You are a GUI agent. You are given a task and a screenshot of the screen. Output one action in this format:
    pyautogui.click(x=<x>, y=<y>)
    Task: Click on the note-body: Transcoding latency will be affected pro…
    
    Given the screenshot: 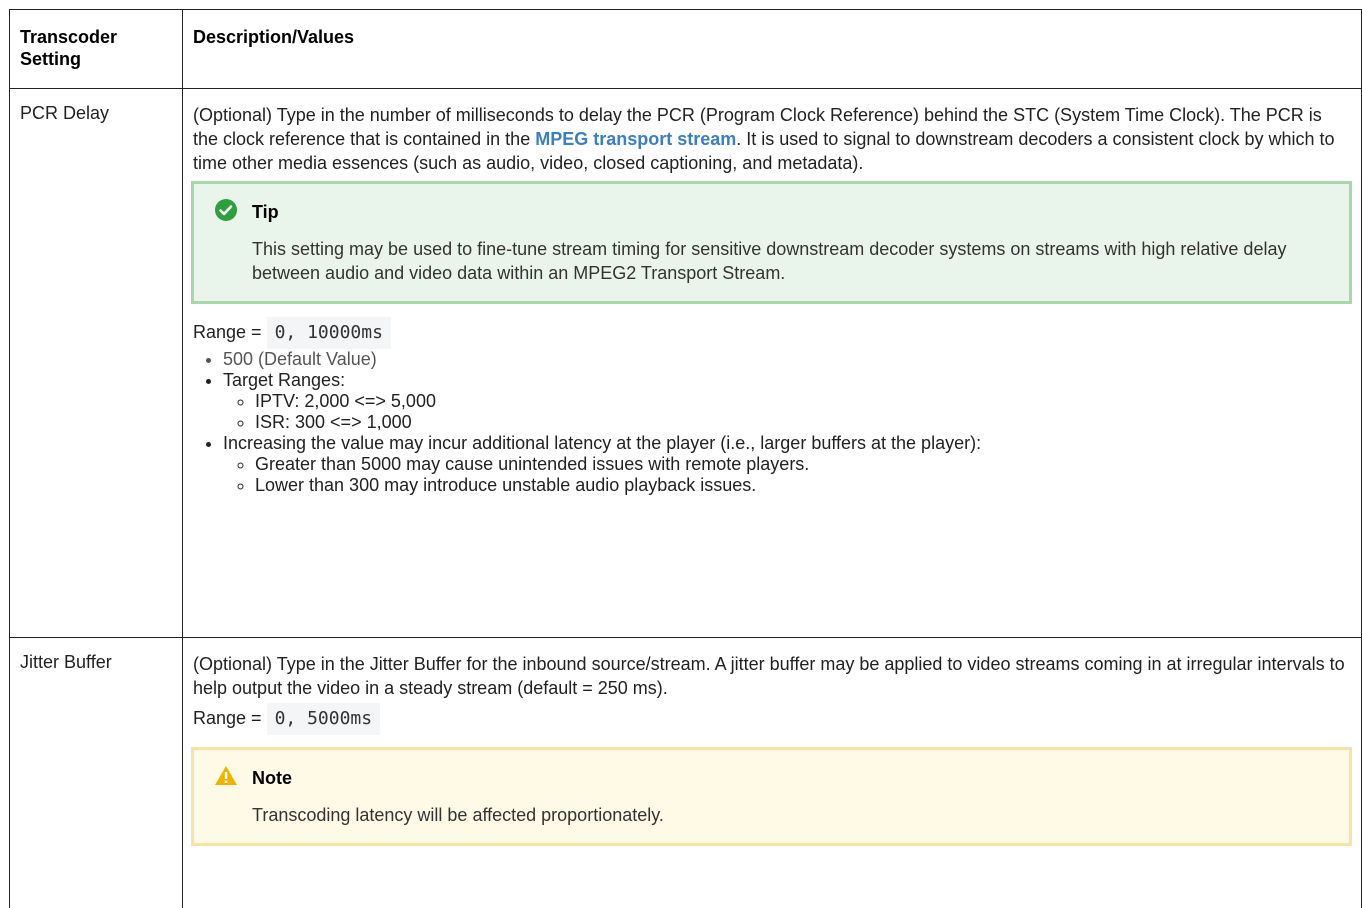 What is the action you would take?
    pyautogui.click(x=458, y=815)
    